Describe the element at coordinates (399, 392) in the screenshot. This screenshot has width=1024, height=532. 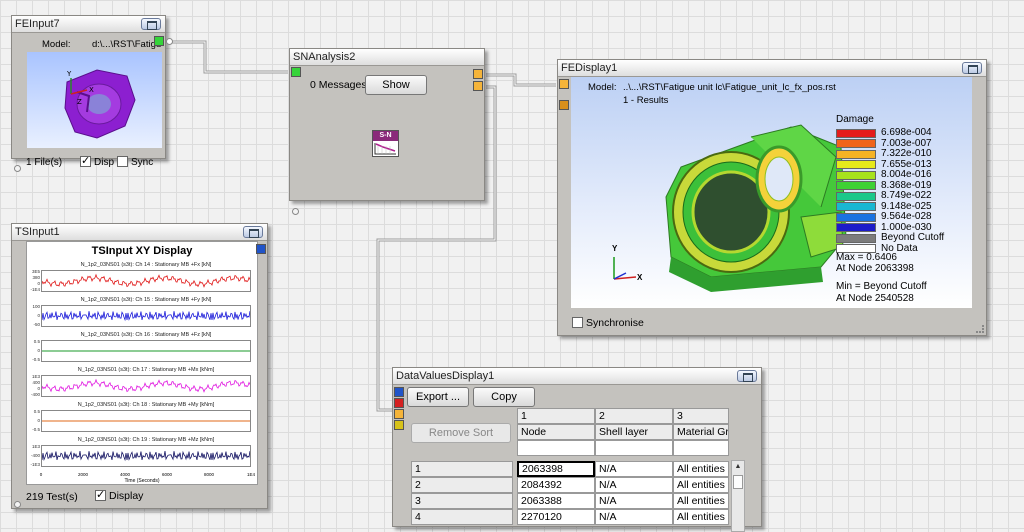
I see `datavalues-port-blue` at that location.